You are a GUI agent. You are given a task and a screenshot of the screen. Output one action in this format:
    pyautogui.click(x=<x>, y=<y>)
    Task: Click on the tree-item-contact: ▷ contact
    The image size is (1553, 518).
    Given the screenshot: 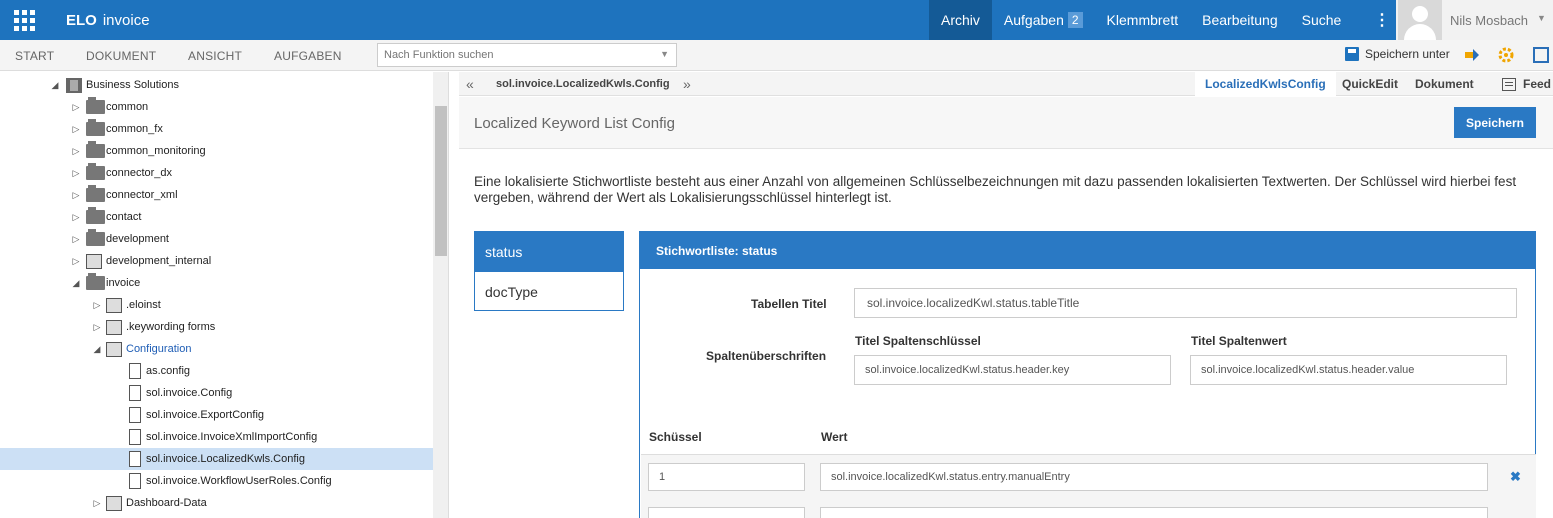 What is the action you would take?
    pyautogui.click(x=216, y=217)
    